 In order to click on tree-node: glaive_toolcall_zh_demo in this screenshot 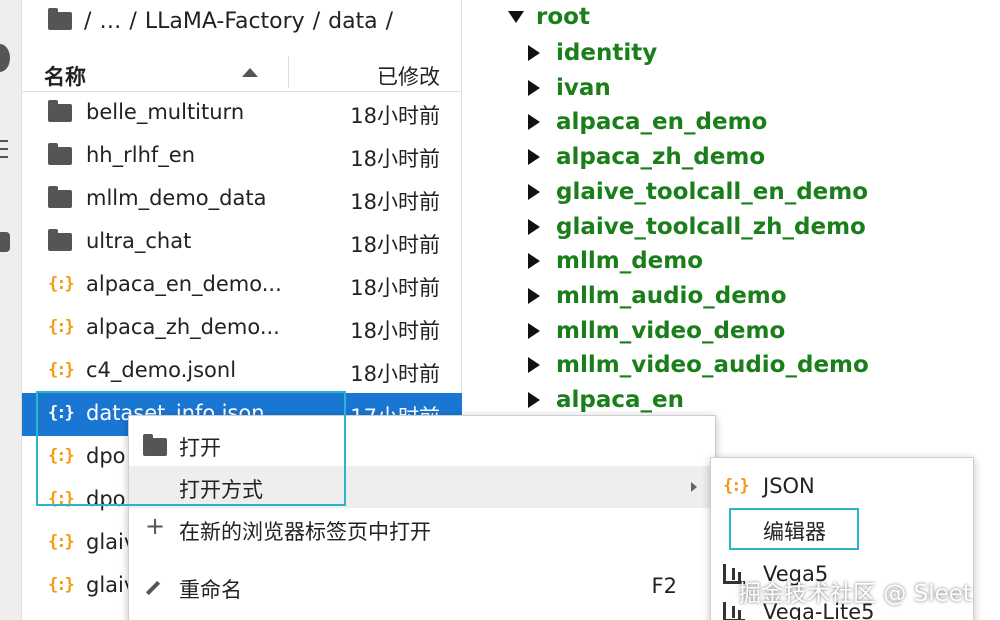, I will do `click(697, 227)`.